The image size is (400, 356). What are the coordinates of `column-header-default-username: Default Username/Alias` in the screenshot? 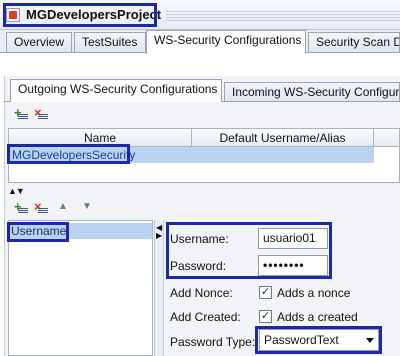 It's located at (283, 138).